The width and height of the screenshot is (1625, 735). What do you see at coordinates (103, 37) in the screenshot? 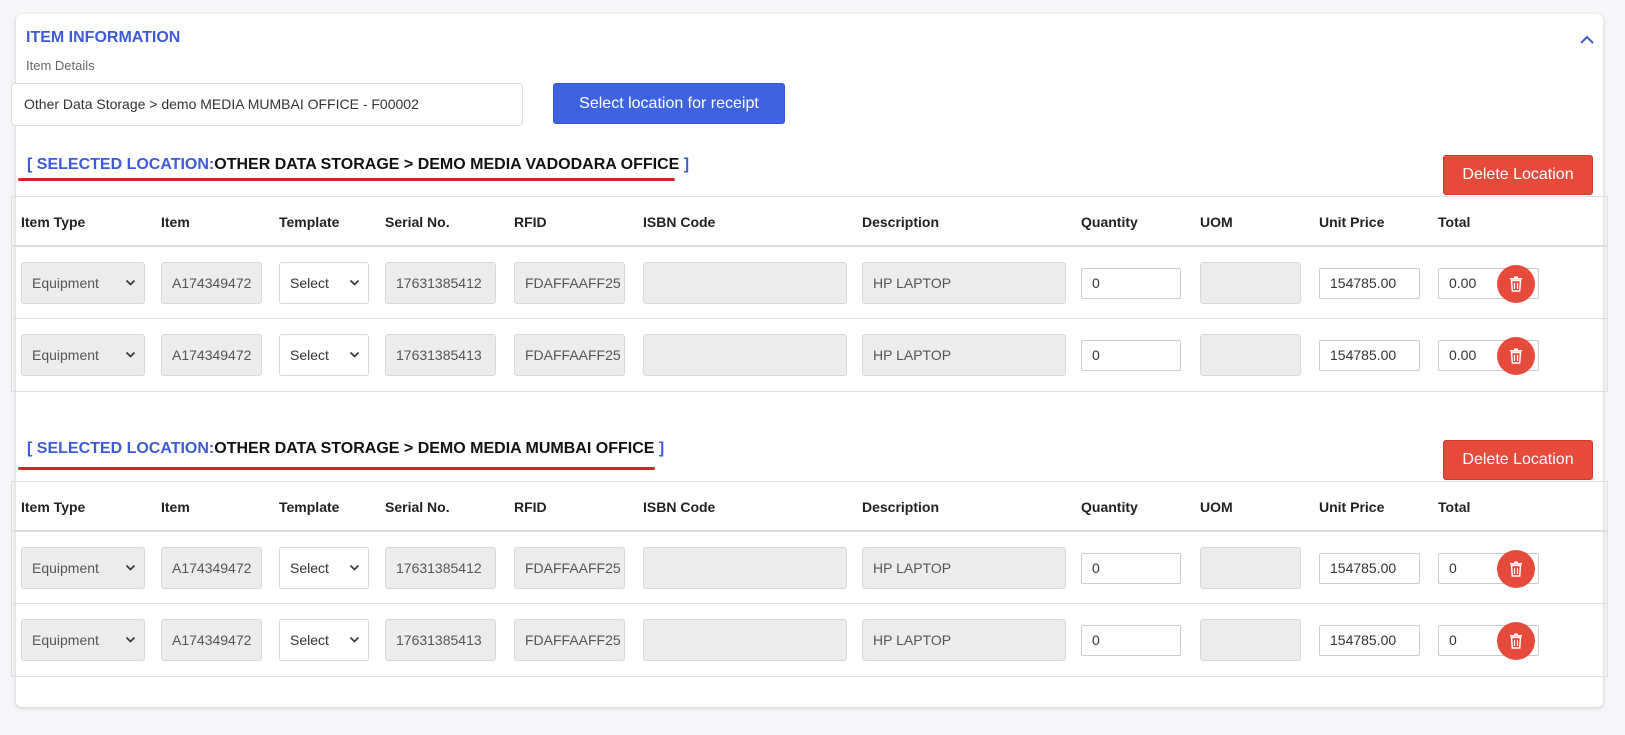
I see `section-title: ITEM INFORMATION` at bounding box center [103, 37].